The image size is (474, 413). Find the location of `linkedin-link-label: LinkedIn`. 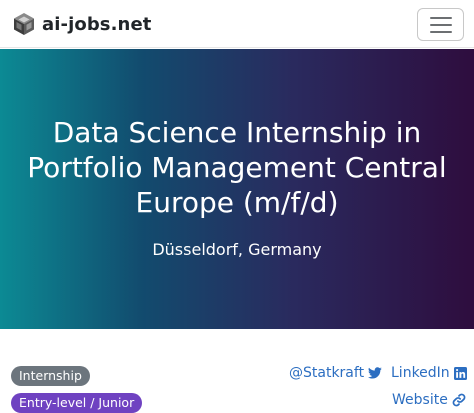

linkedin-link-label: LinkedIn is located at coordinates (420, 373).